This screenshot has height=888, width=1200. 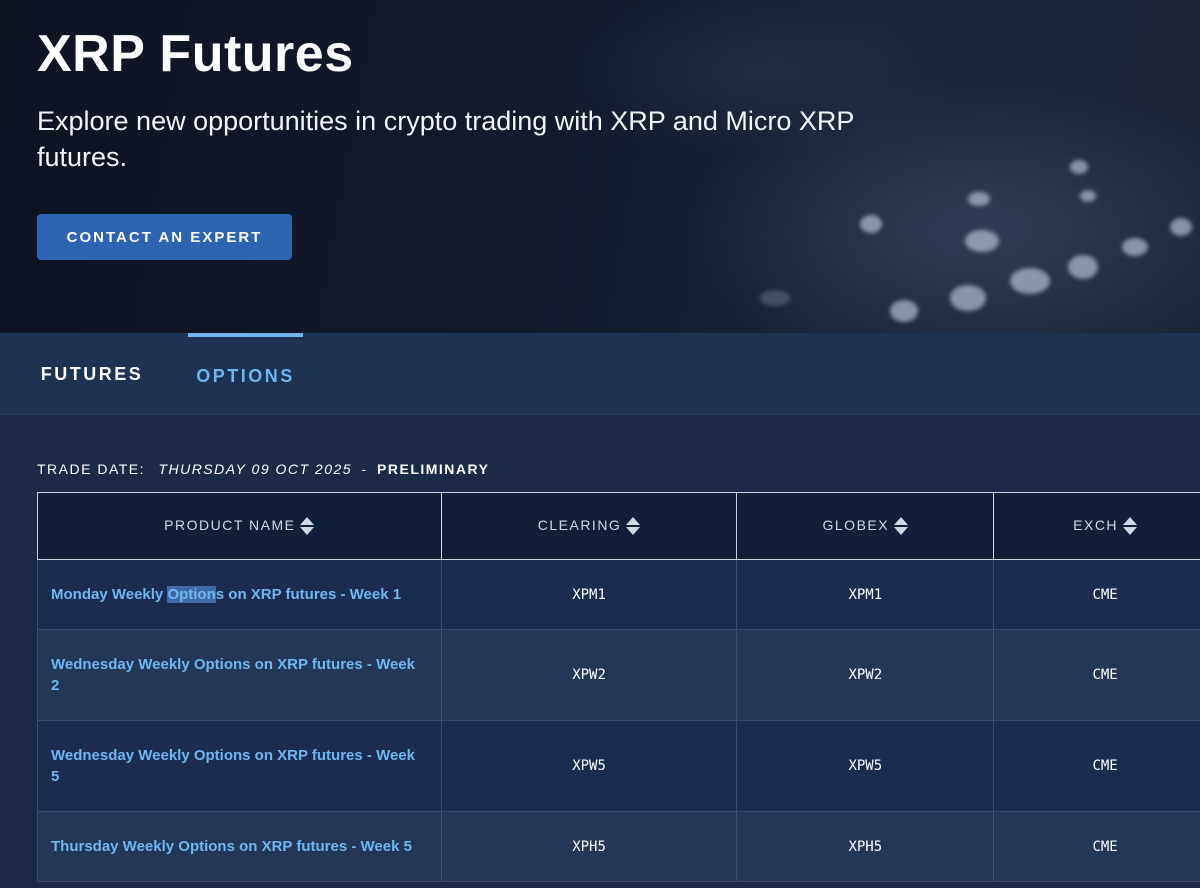 I want to click on clearing-code: XPM1, so click(x=589, y=594).